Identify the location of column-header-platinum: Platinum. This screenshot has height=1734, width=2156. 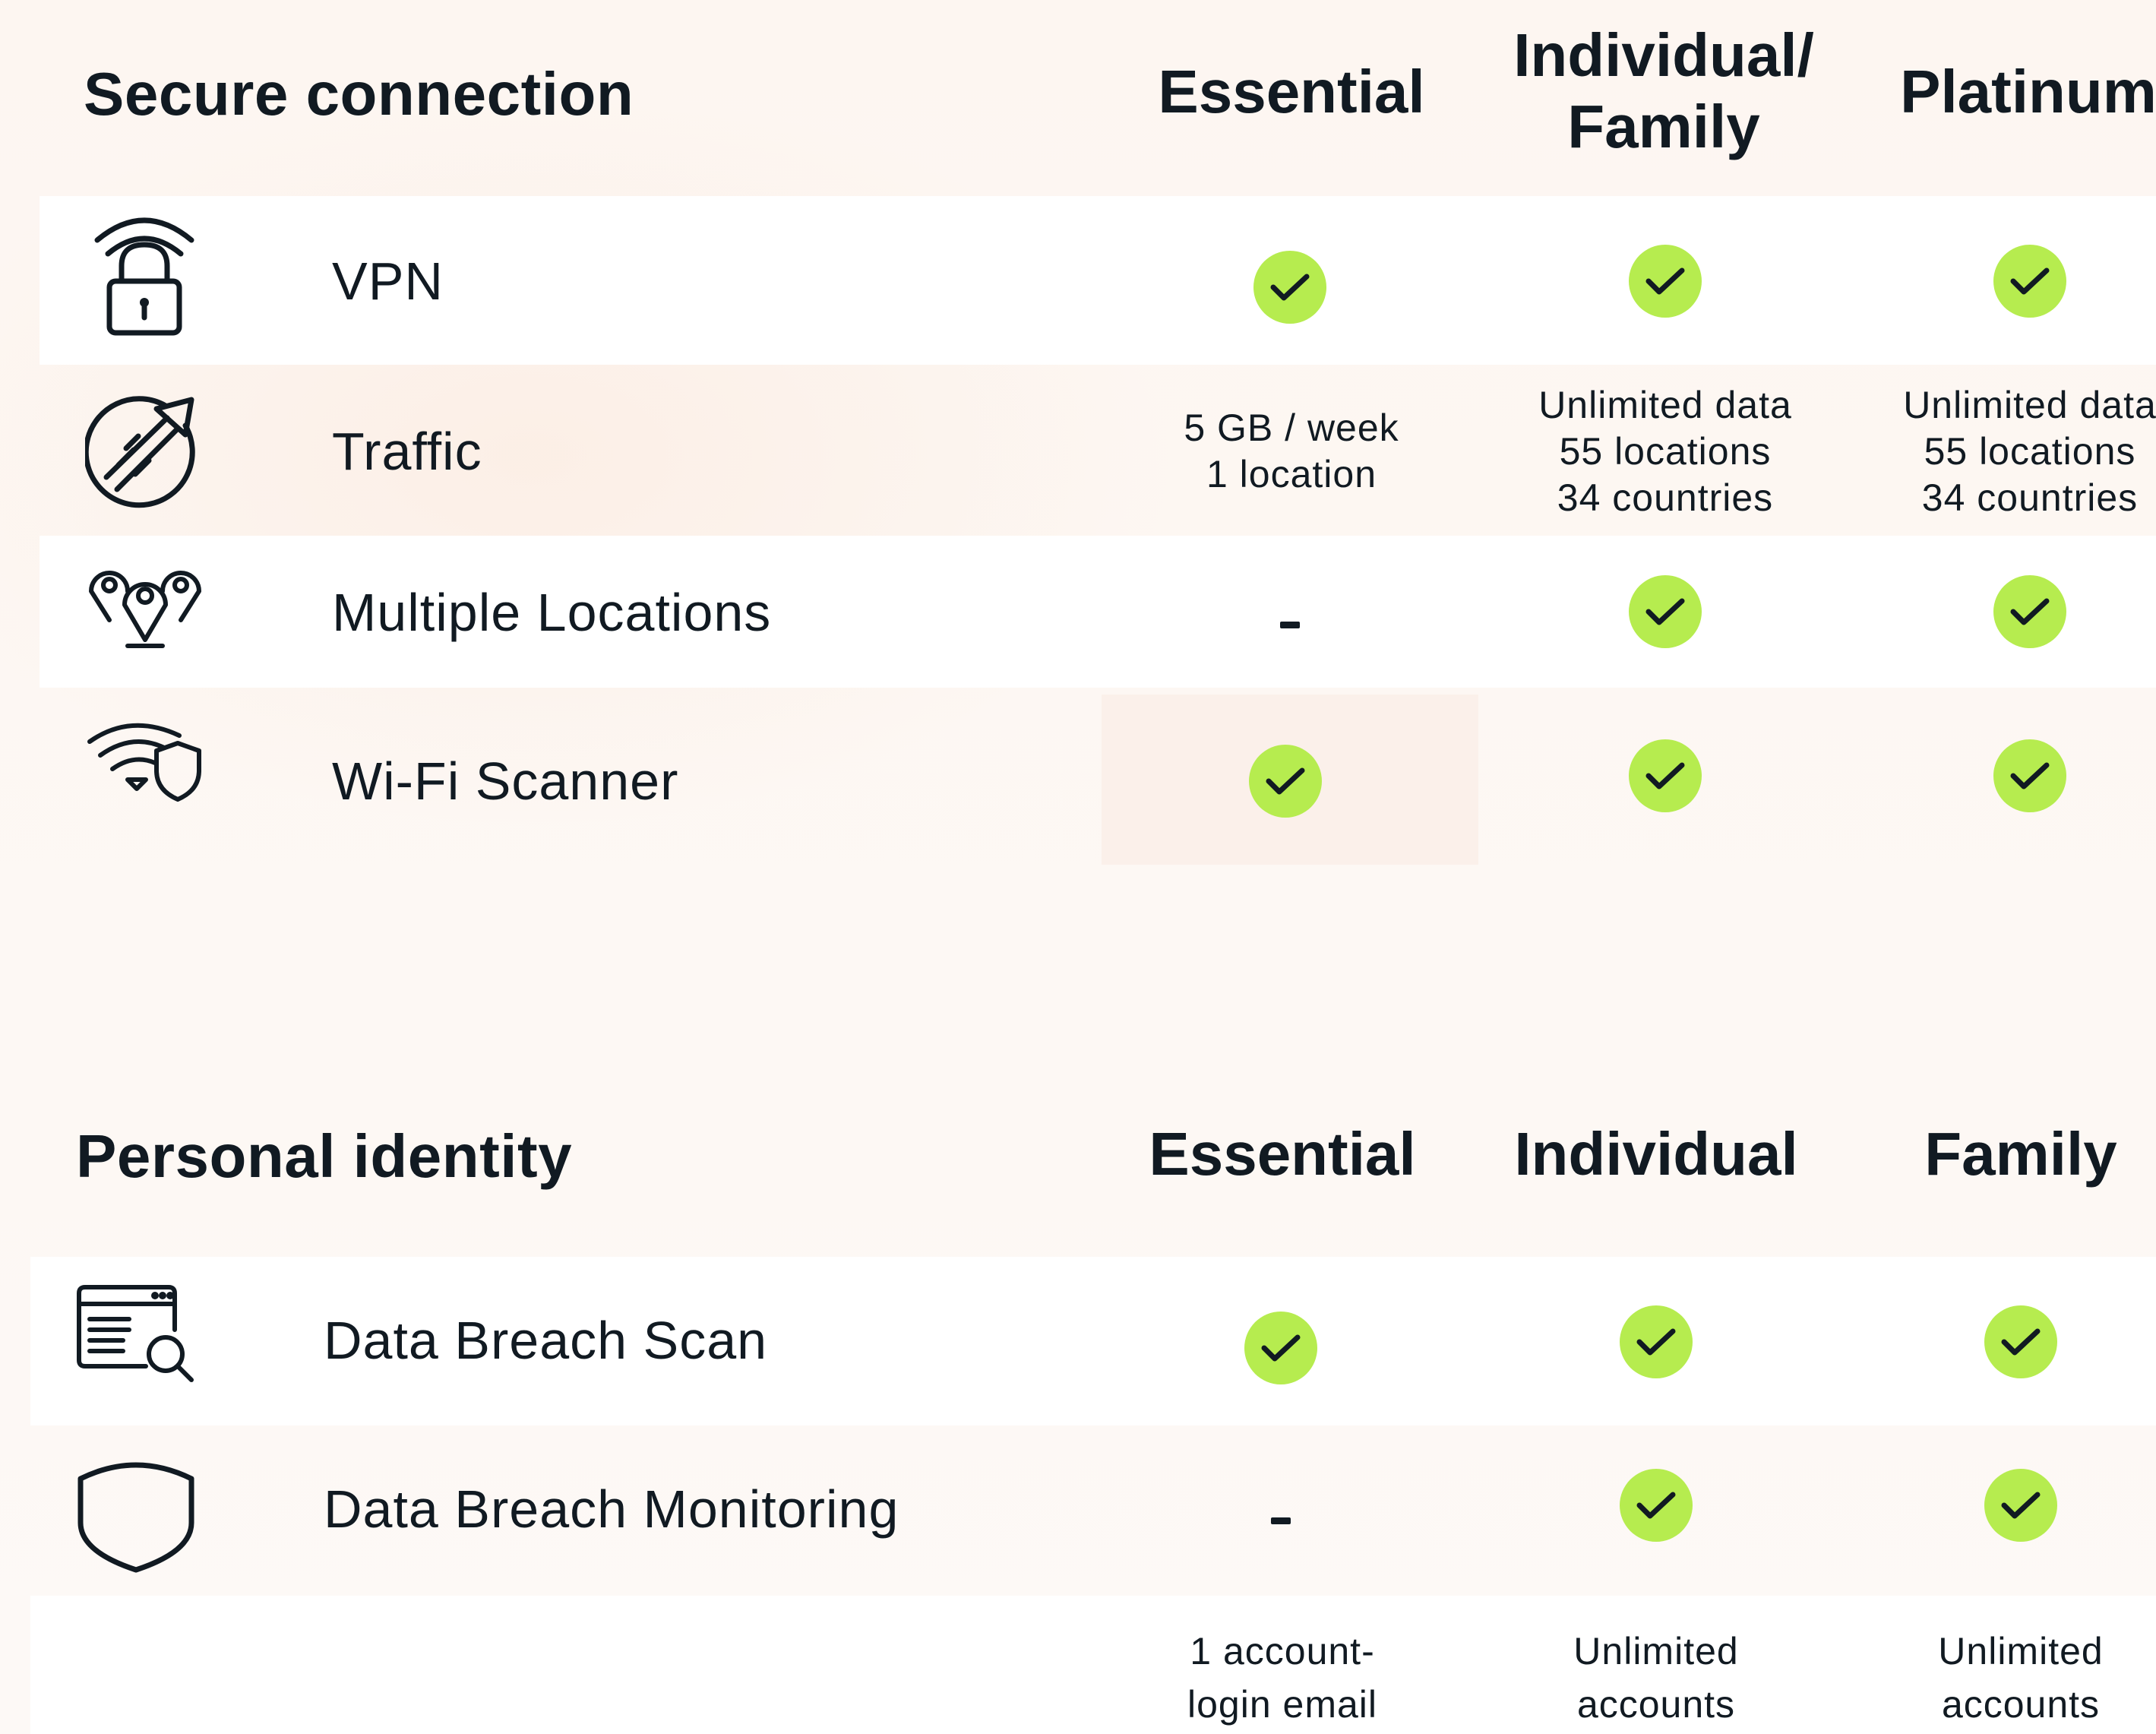
(2028, 92).